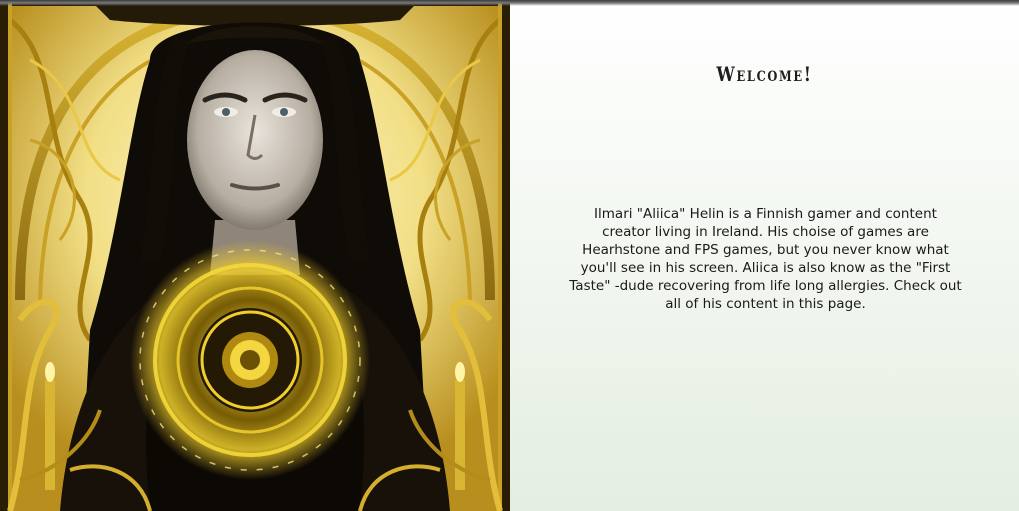 This screenshot has height=511, width=1019. What do you see at coordinates (764, 74) in the screenshot?
I see `welcome-heading: Welcome!` at bounding box center [764, 74].